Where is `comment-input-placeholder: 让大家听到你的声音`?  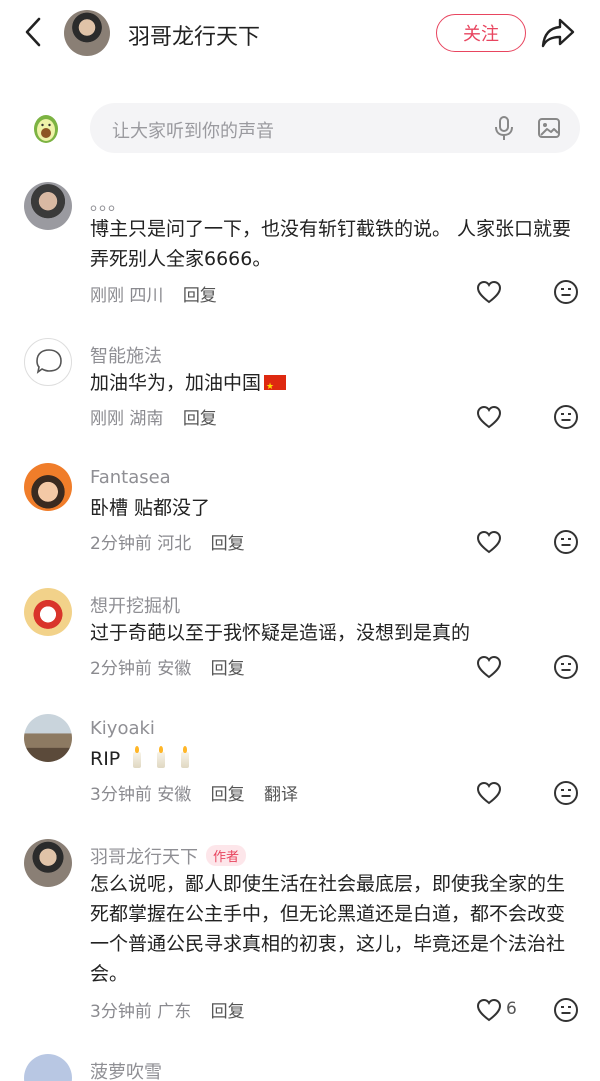
comment-input-placeholder: 让大家听到你的声音 is located at coordinates (193, 131).